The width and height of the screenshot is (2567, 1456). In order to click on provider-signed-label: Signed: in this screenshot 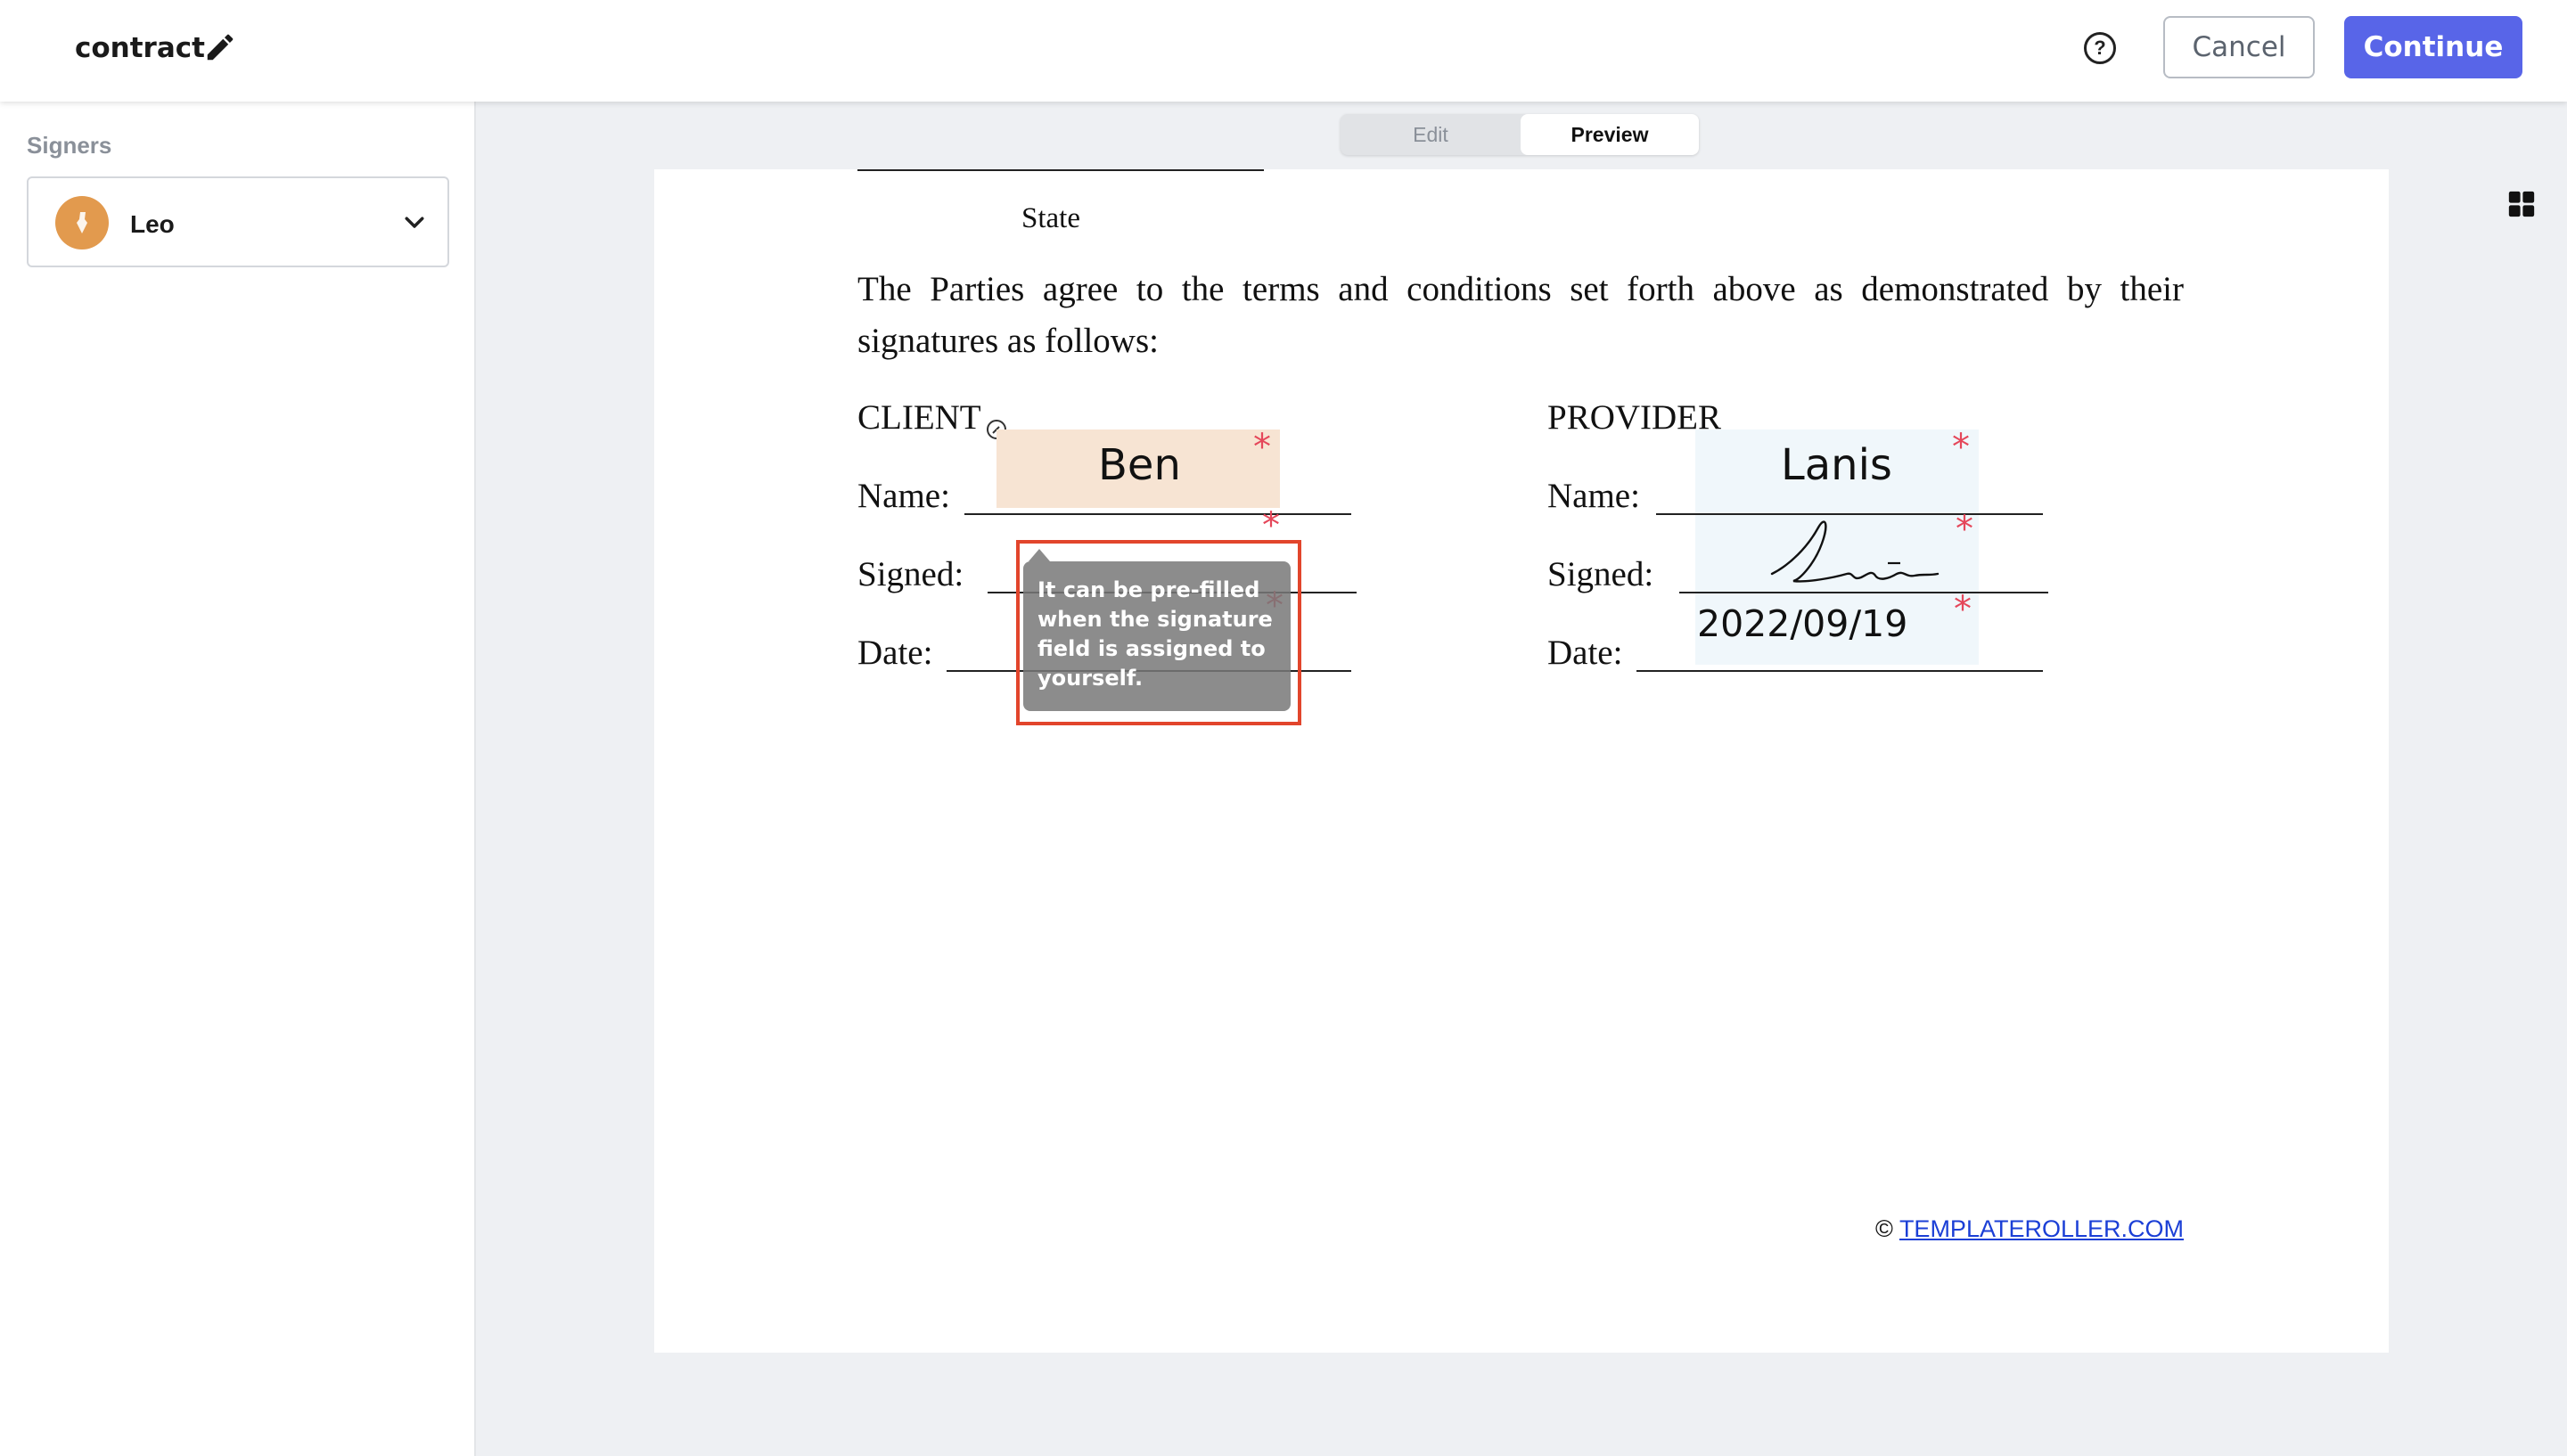, I will do `click(1600, 574)`.